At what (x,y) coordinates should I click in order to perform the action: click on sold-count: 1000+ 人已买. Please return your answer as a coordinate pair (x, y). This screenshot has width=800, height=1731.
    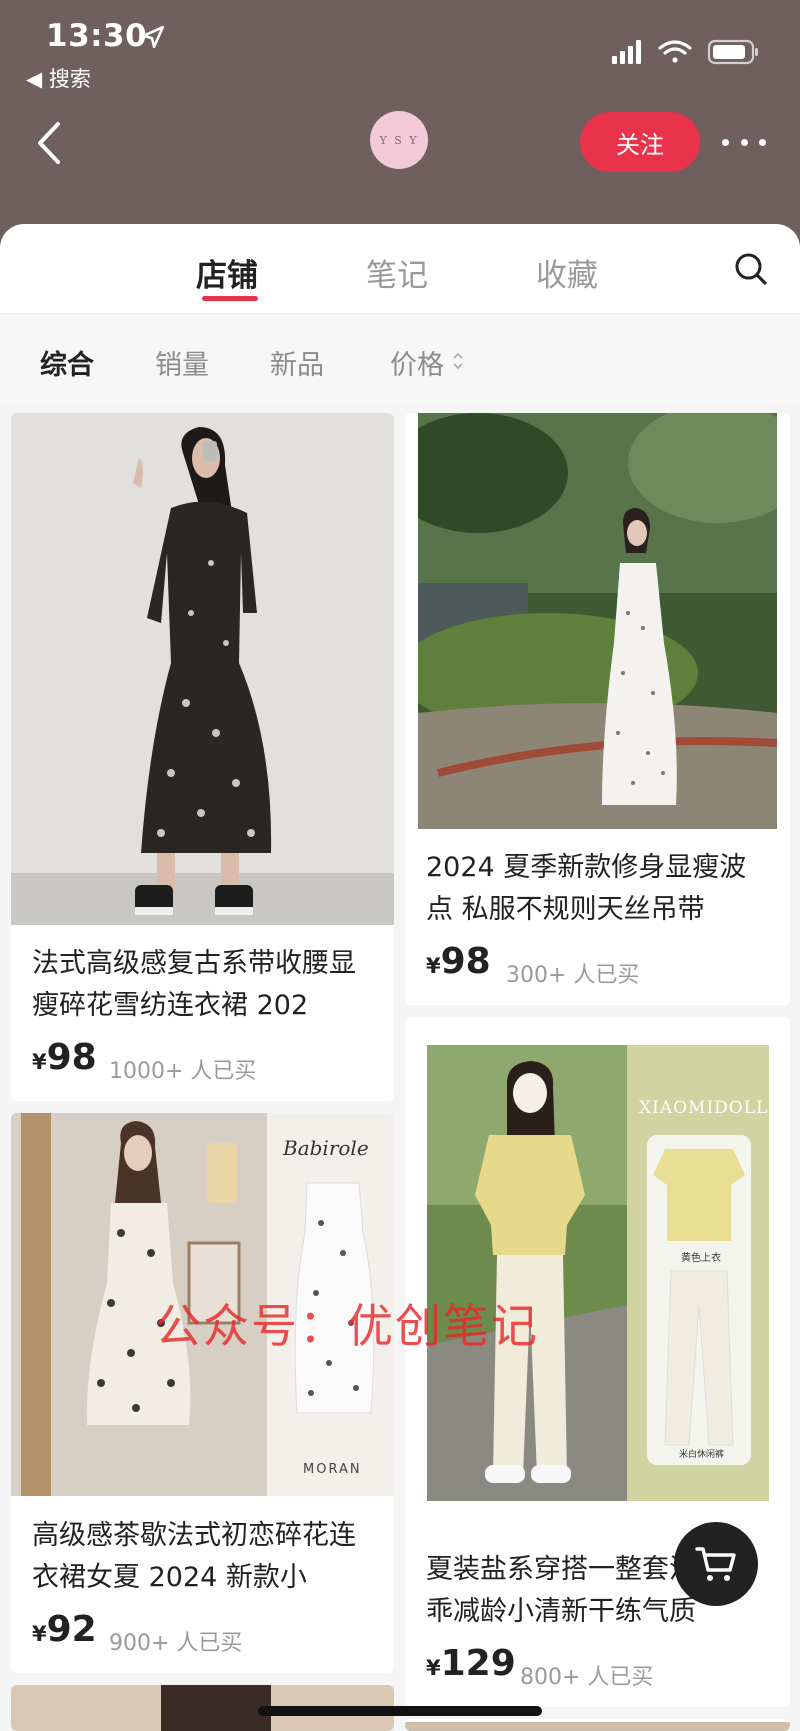
    Looking at the image, I should click on (183, 1071).